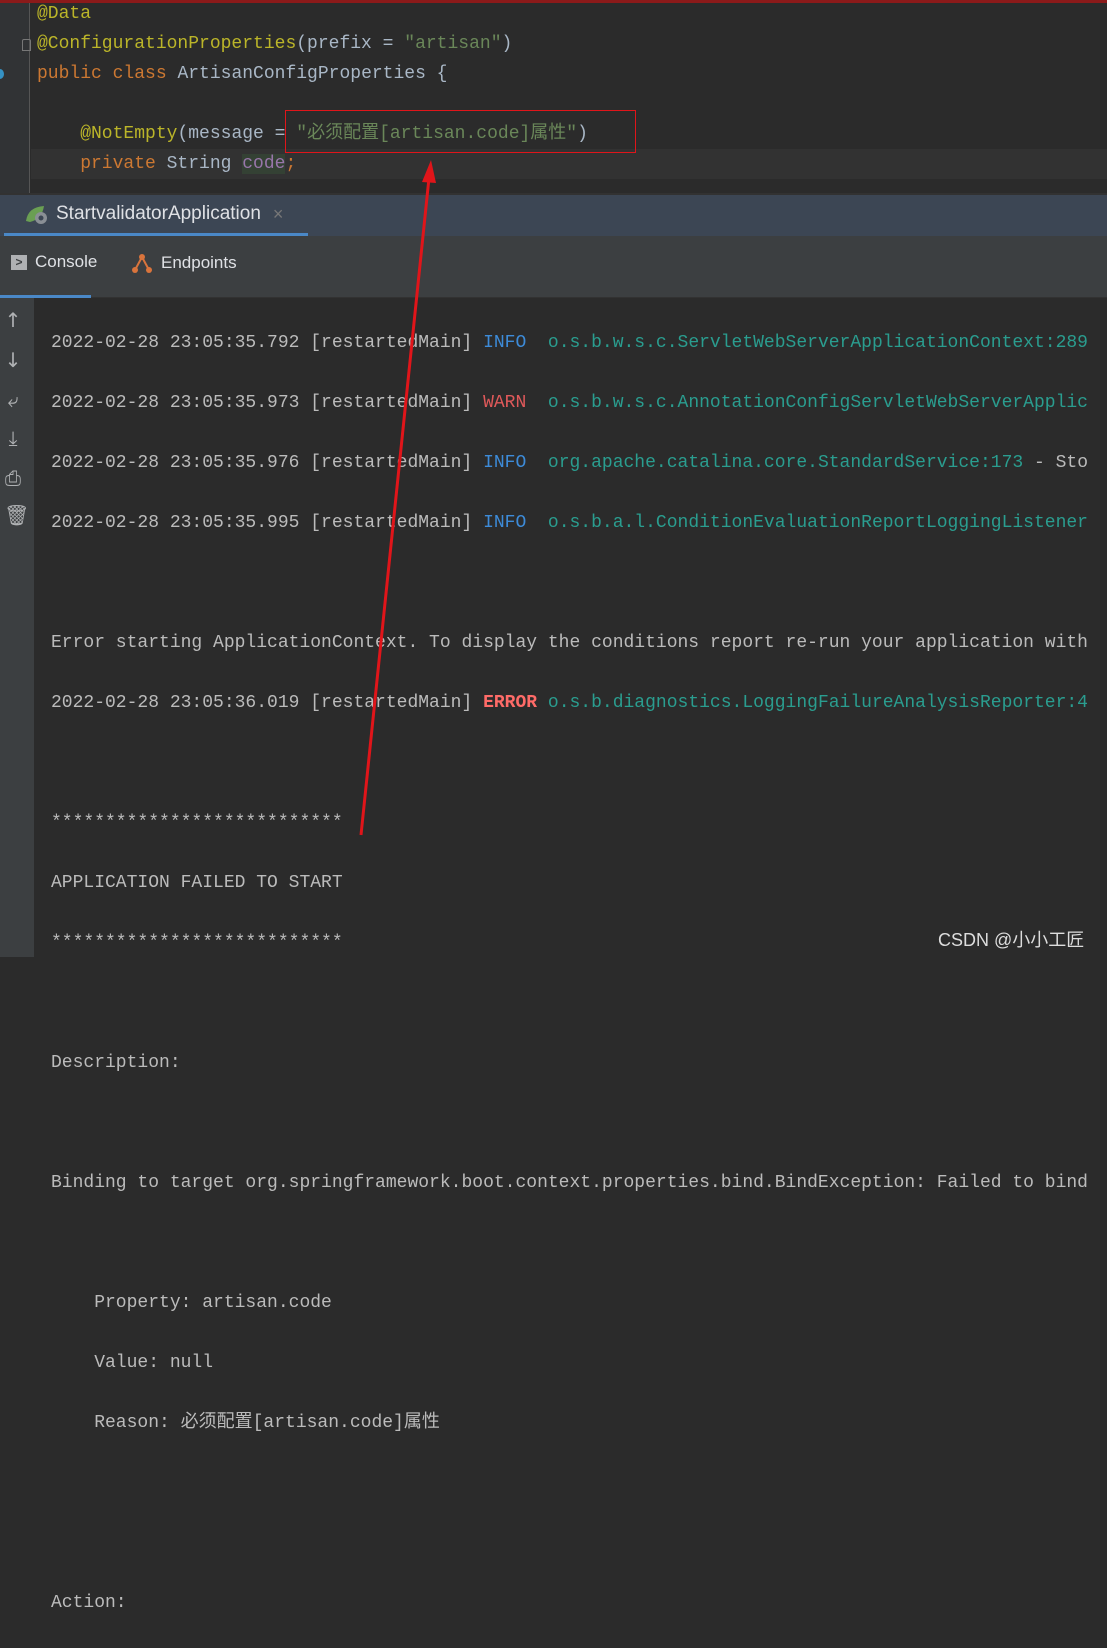 Image resolution: width=1107 pixels, height=1648 pixels. I want to click on value-line: Value: null, so click(132, 1363).